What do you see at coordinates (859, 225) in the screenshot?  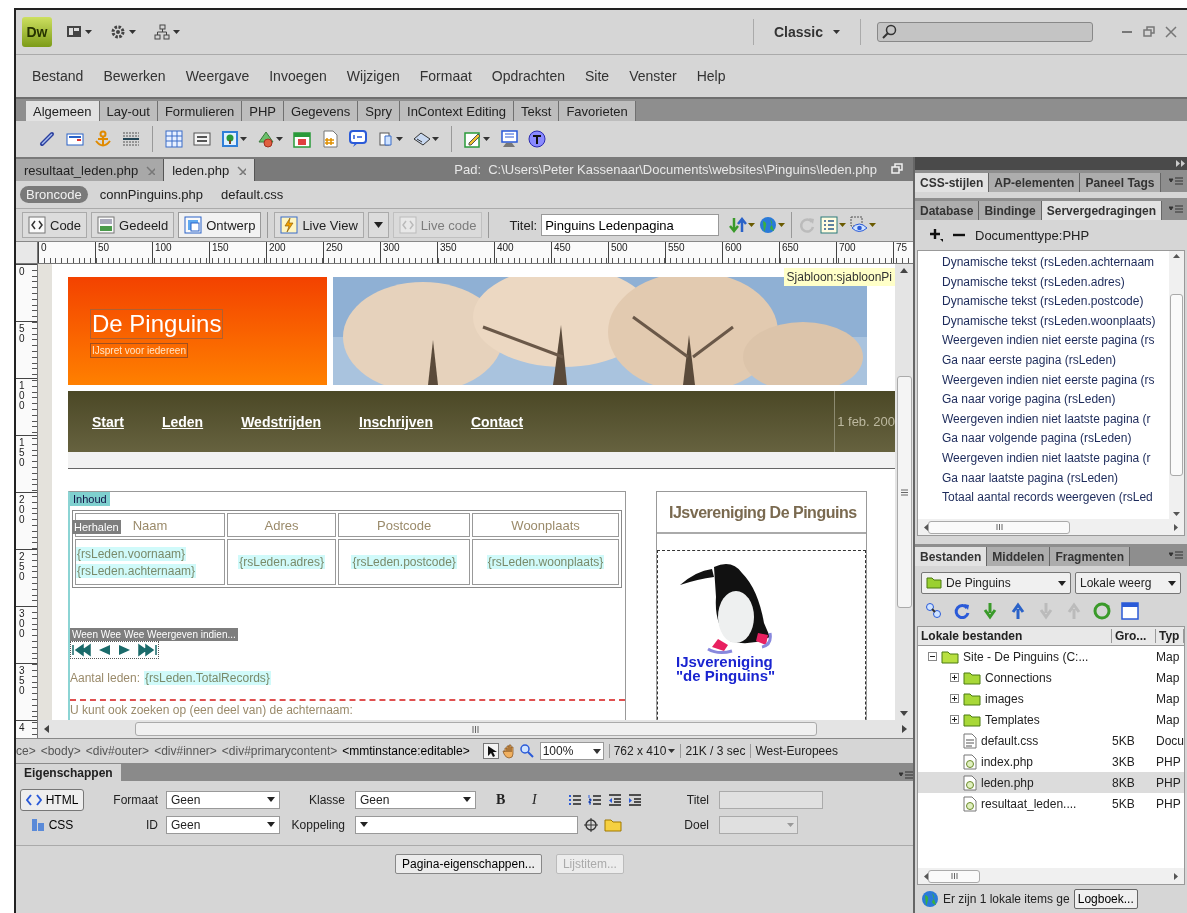 I see `eye-icon` at bounding box center [859, 225].